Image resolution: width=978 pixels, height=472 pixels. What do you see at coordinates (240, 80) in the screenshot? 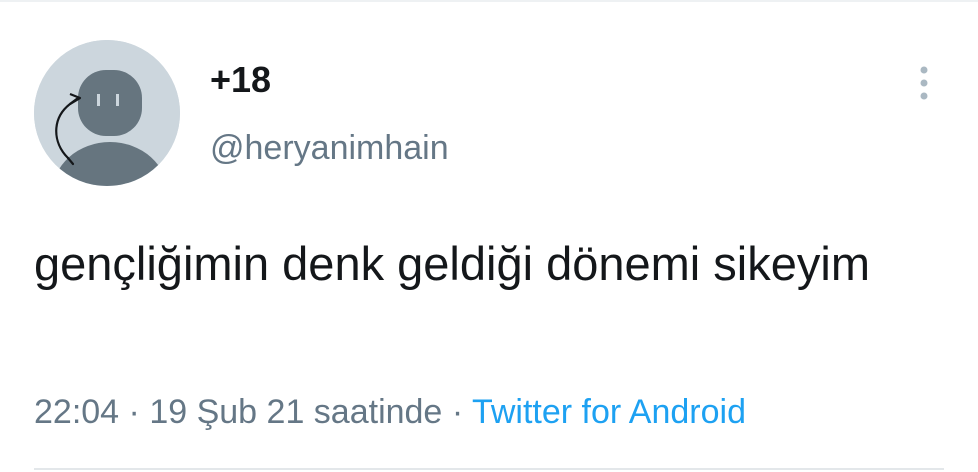
I see `display-name: +18` at bounding box center [240, 80].